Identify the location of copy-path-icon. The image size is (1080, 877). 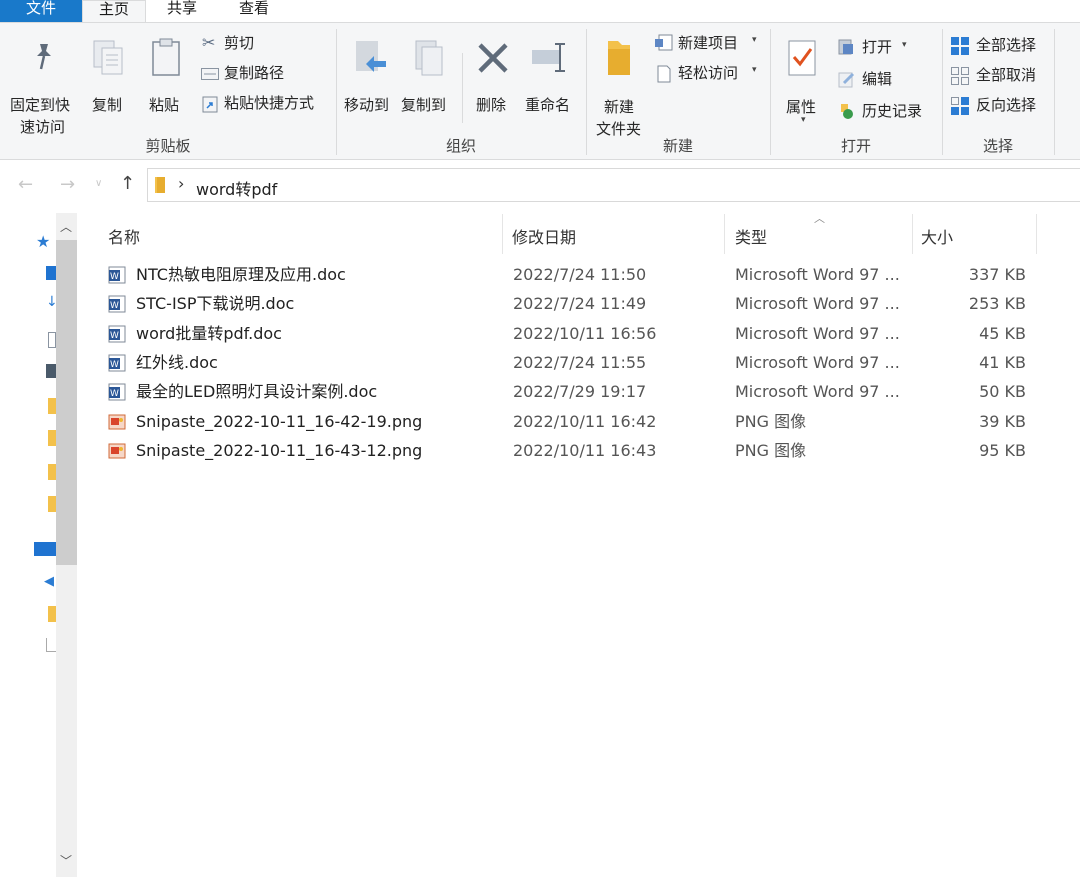
(210, 74).